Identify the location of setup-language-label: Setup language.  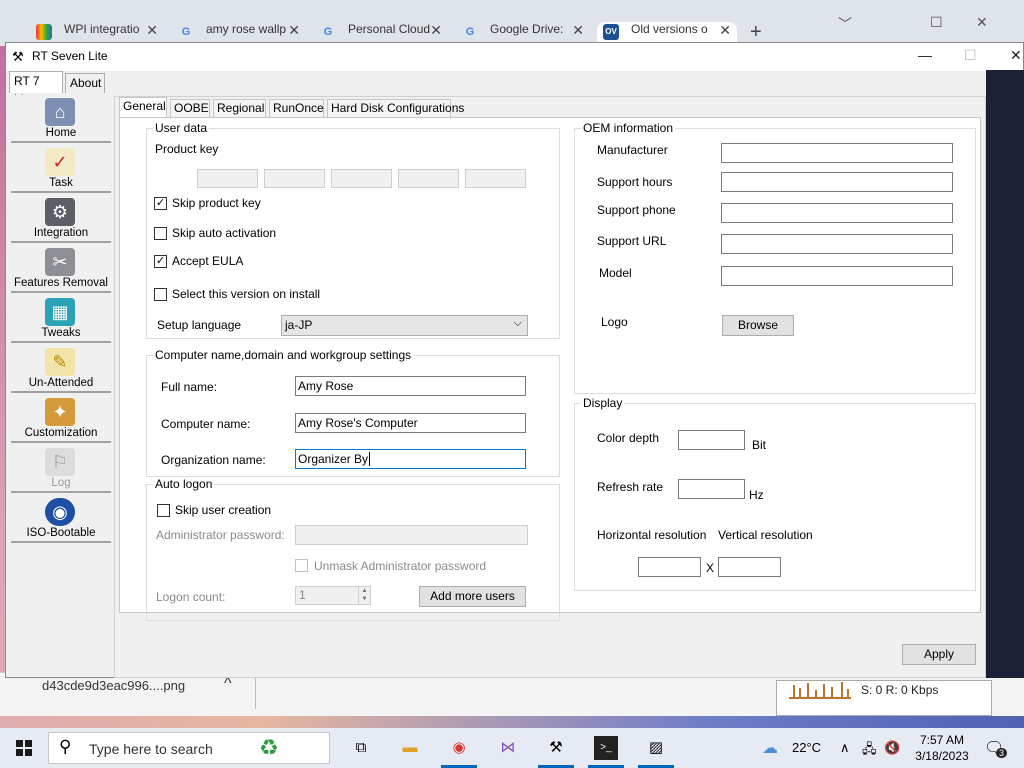
(199, 325).